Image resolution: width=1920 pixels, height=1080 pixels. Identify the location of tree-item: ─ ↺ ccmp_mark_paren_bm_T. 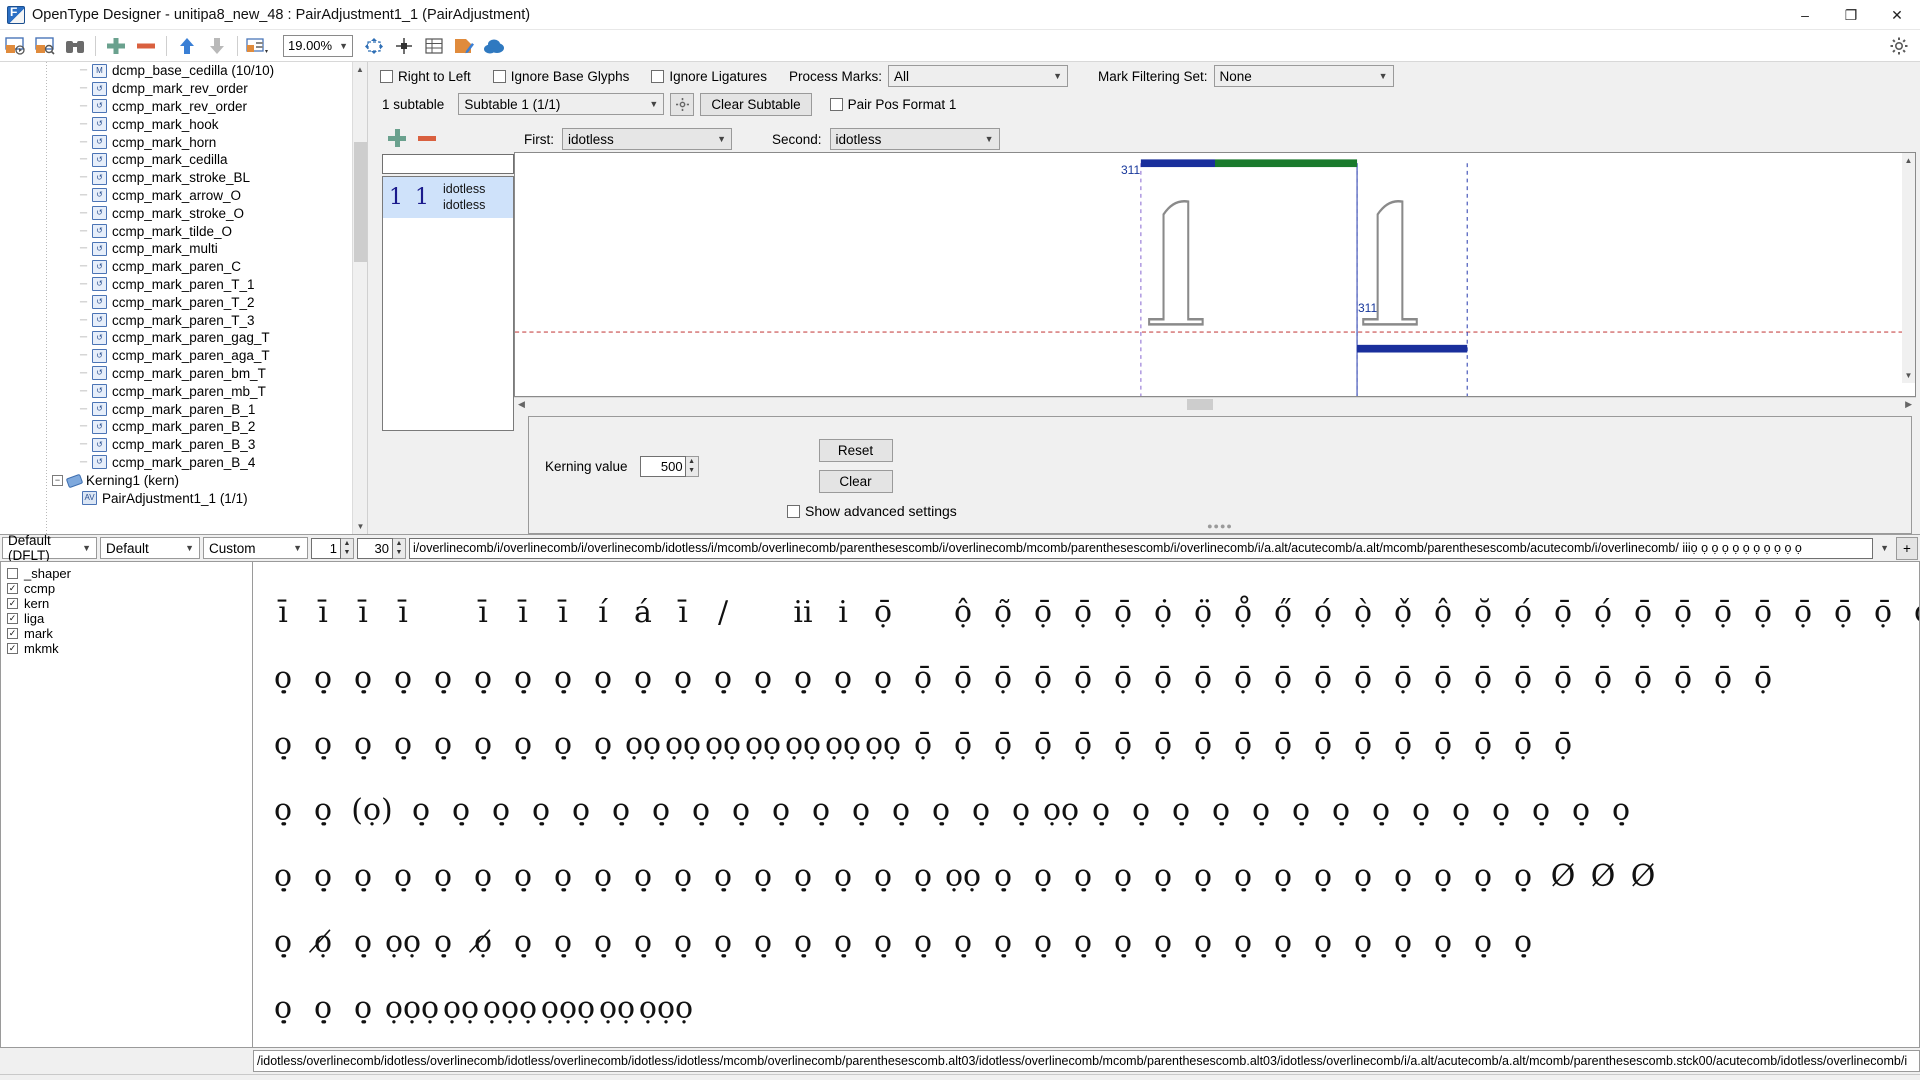
(183, 374).